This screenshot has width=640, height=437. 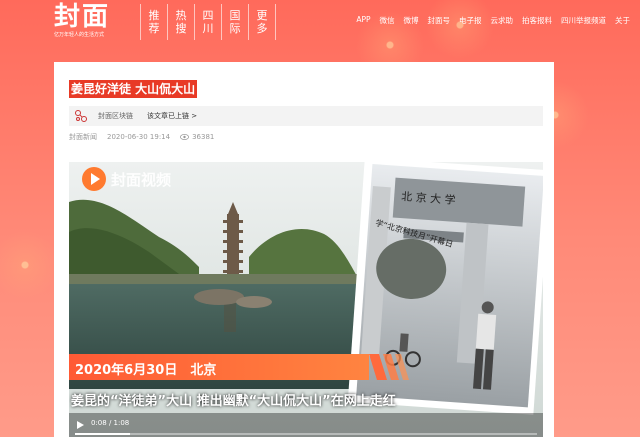 What do you see at coordinates (389, 367) in the screenshot?
I see `banner-stripes` at bounding box center [389, 367].